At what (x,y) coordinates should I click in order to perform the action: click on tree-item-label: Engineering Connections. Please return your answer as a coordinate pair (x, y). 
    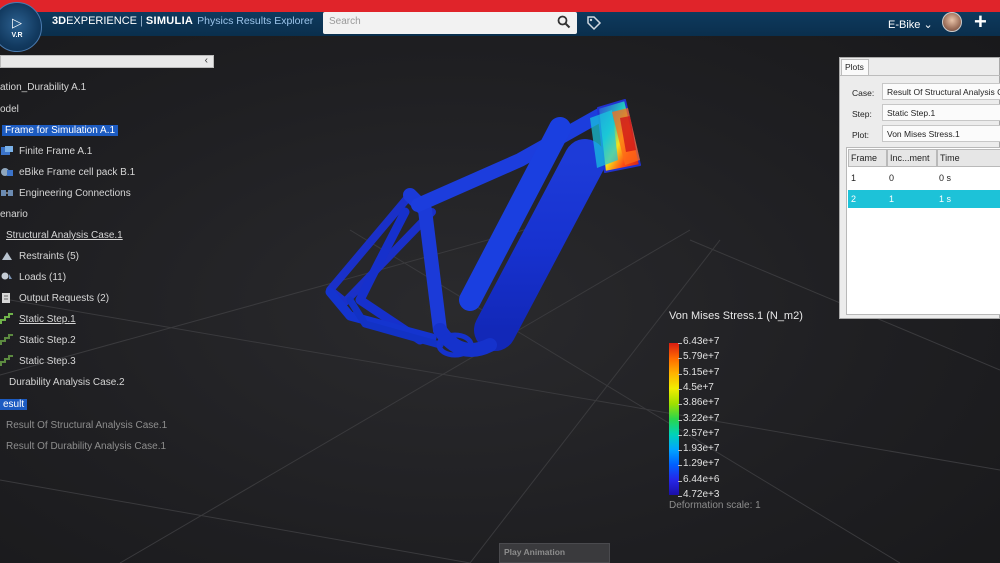
    Looking at the image, I should click on (75, 193).